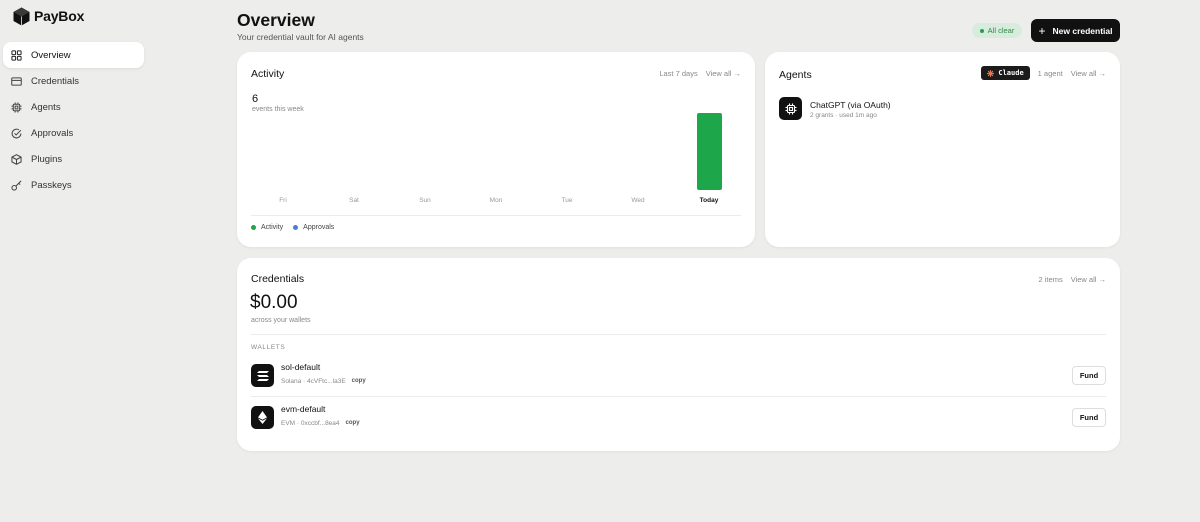  I want to click on day-label: Mon, so click(496, 200).